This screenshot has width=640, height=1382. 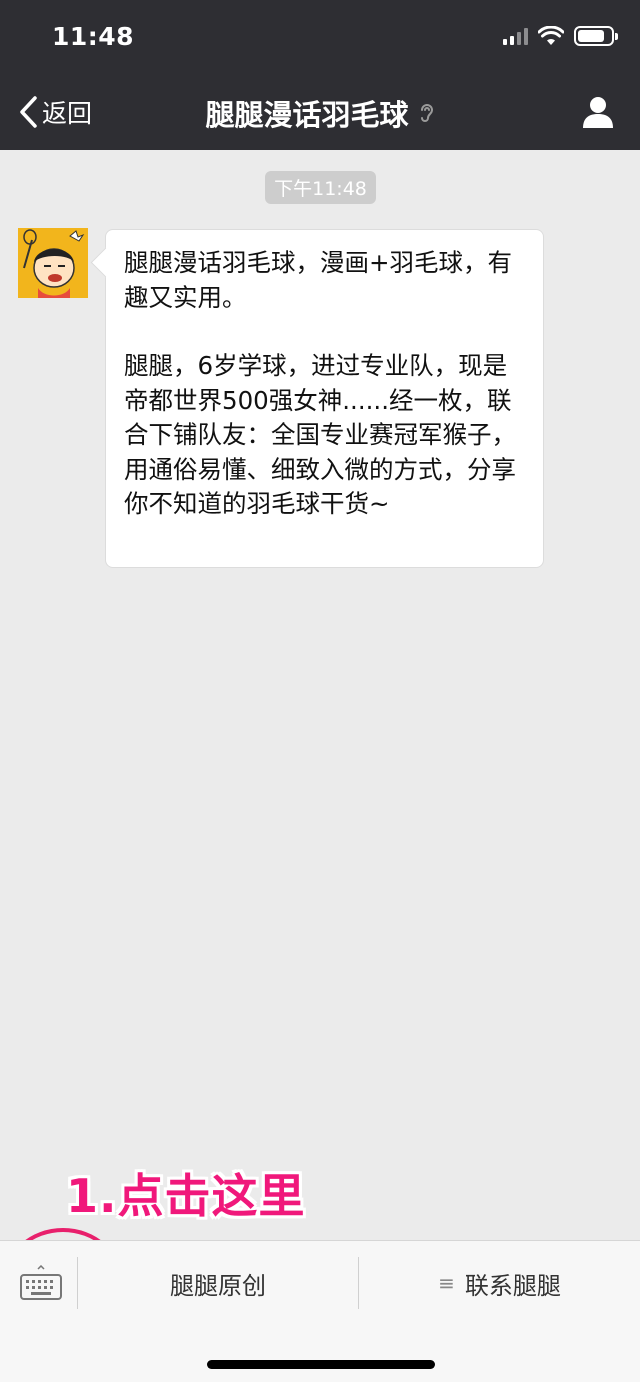 I want to click on ear-icon, so click(x=426, y=113).